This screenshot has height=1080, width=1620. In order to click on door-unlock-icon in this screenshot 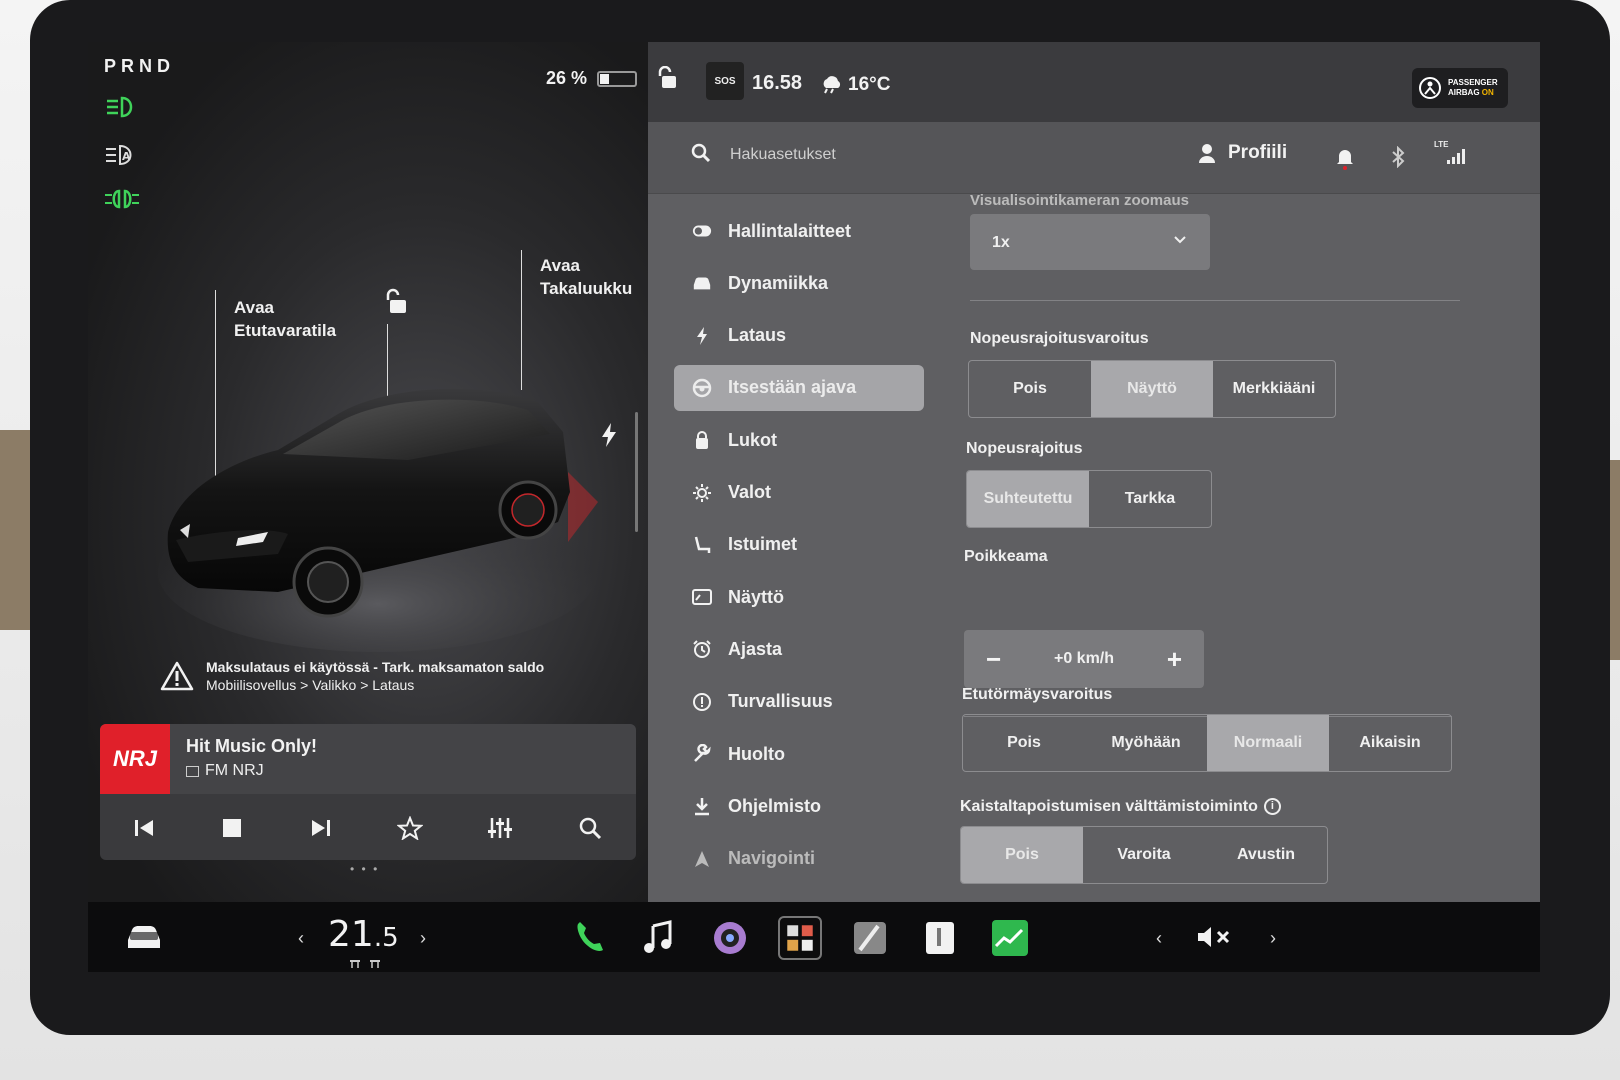, I will do `click(669, 78)`.